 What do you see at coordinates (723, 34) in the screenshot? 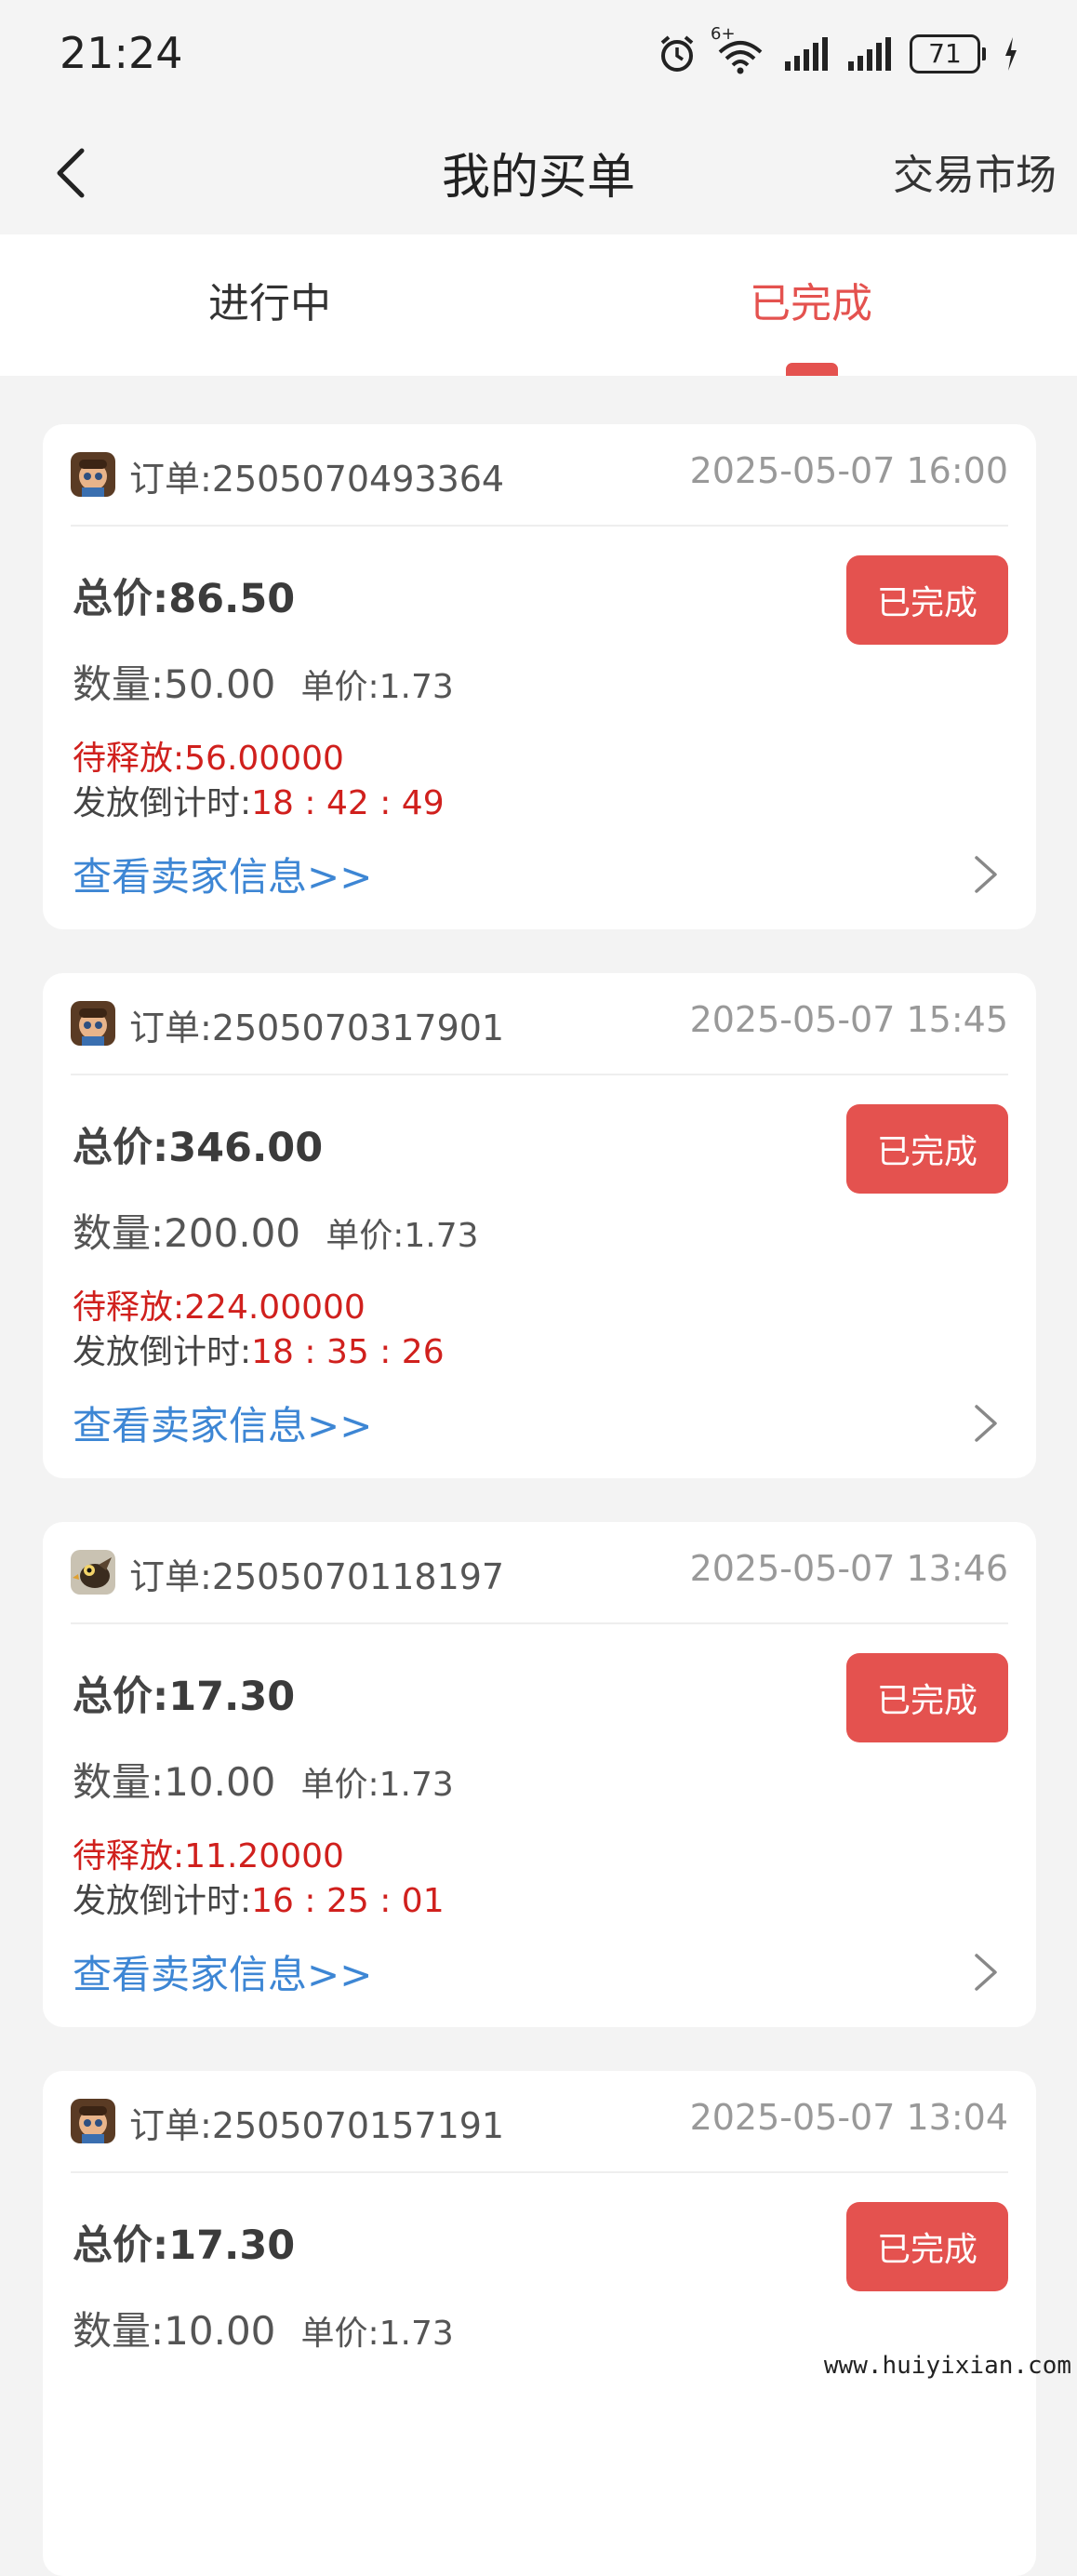
I see `wifi-badge: 6+` at bounding box center [723, 34].